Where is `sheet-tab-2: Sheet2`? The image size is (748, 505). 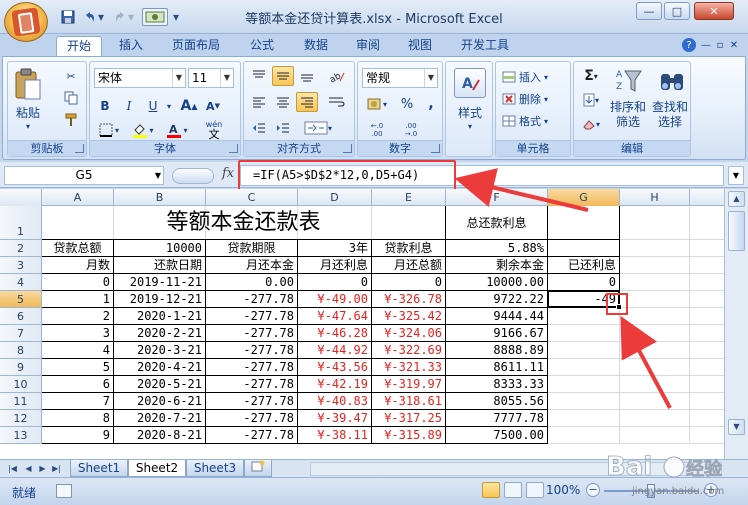
sheet-tab-2: Sheet2 is located at coordinates (157, 468).